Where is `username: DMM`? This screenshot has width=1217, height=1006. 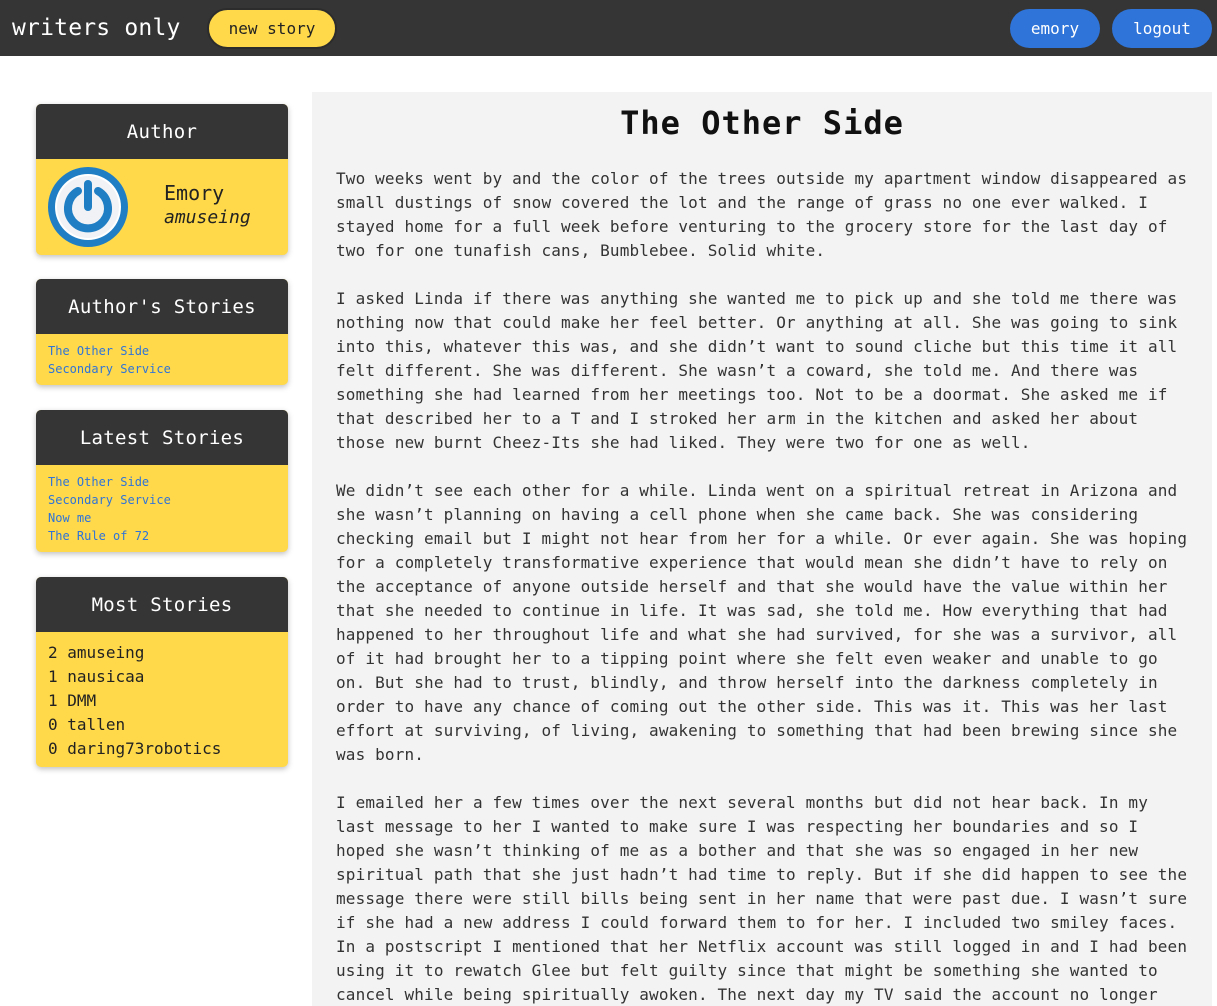
username: DMM is located at coordinates (82, 700).